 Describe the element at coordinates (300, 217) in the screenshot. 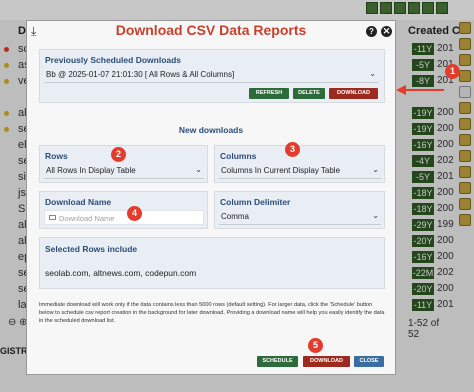

I see `column-delimiter-select: Comma ⌄` at that location.